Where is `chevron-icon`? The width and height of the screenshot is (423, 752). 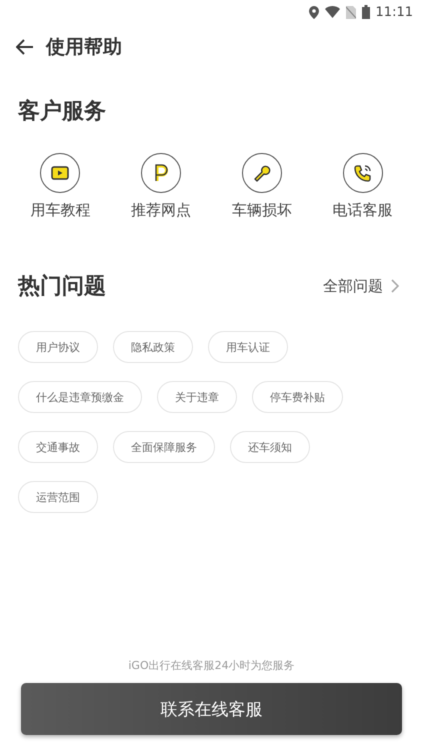 chevron-icon is located at coordinates (395, 286).